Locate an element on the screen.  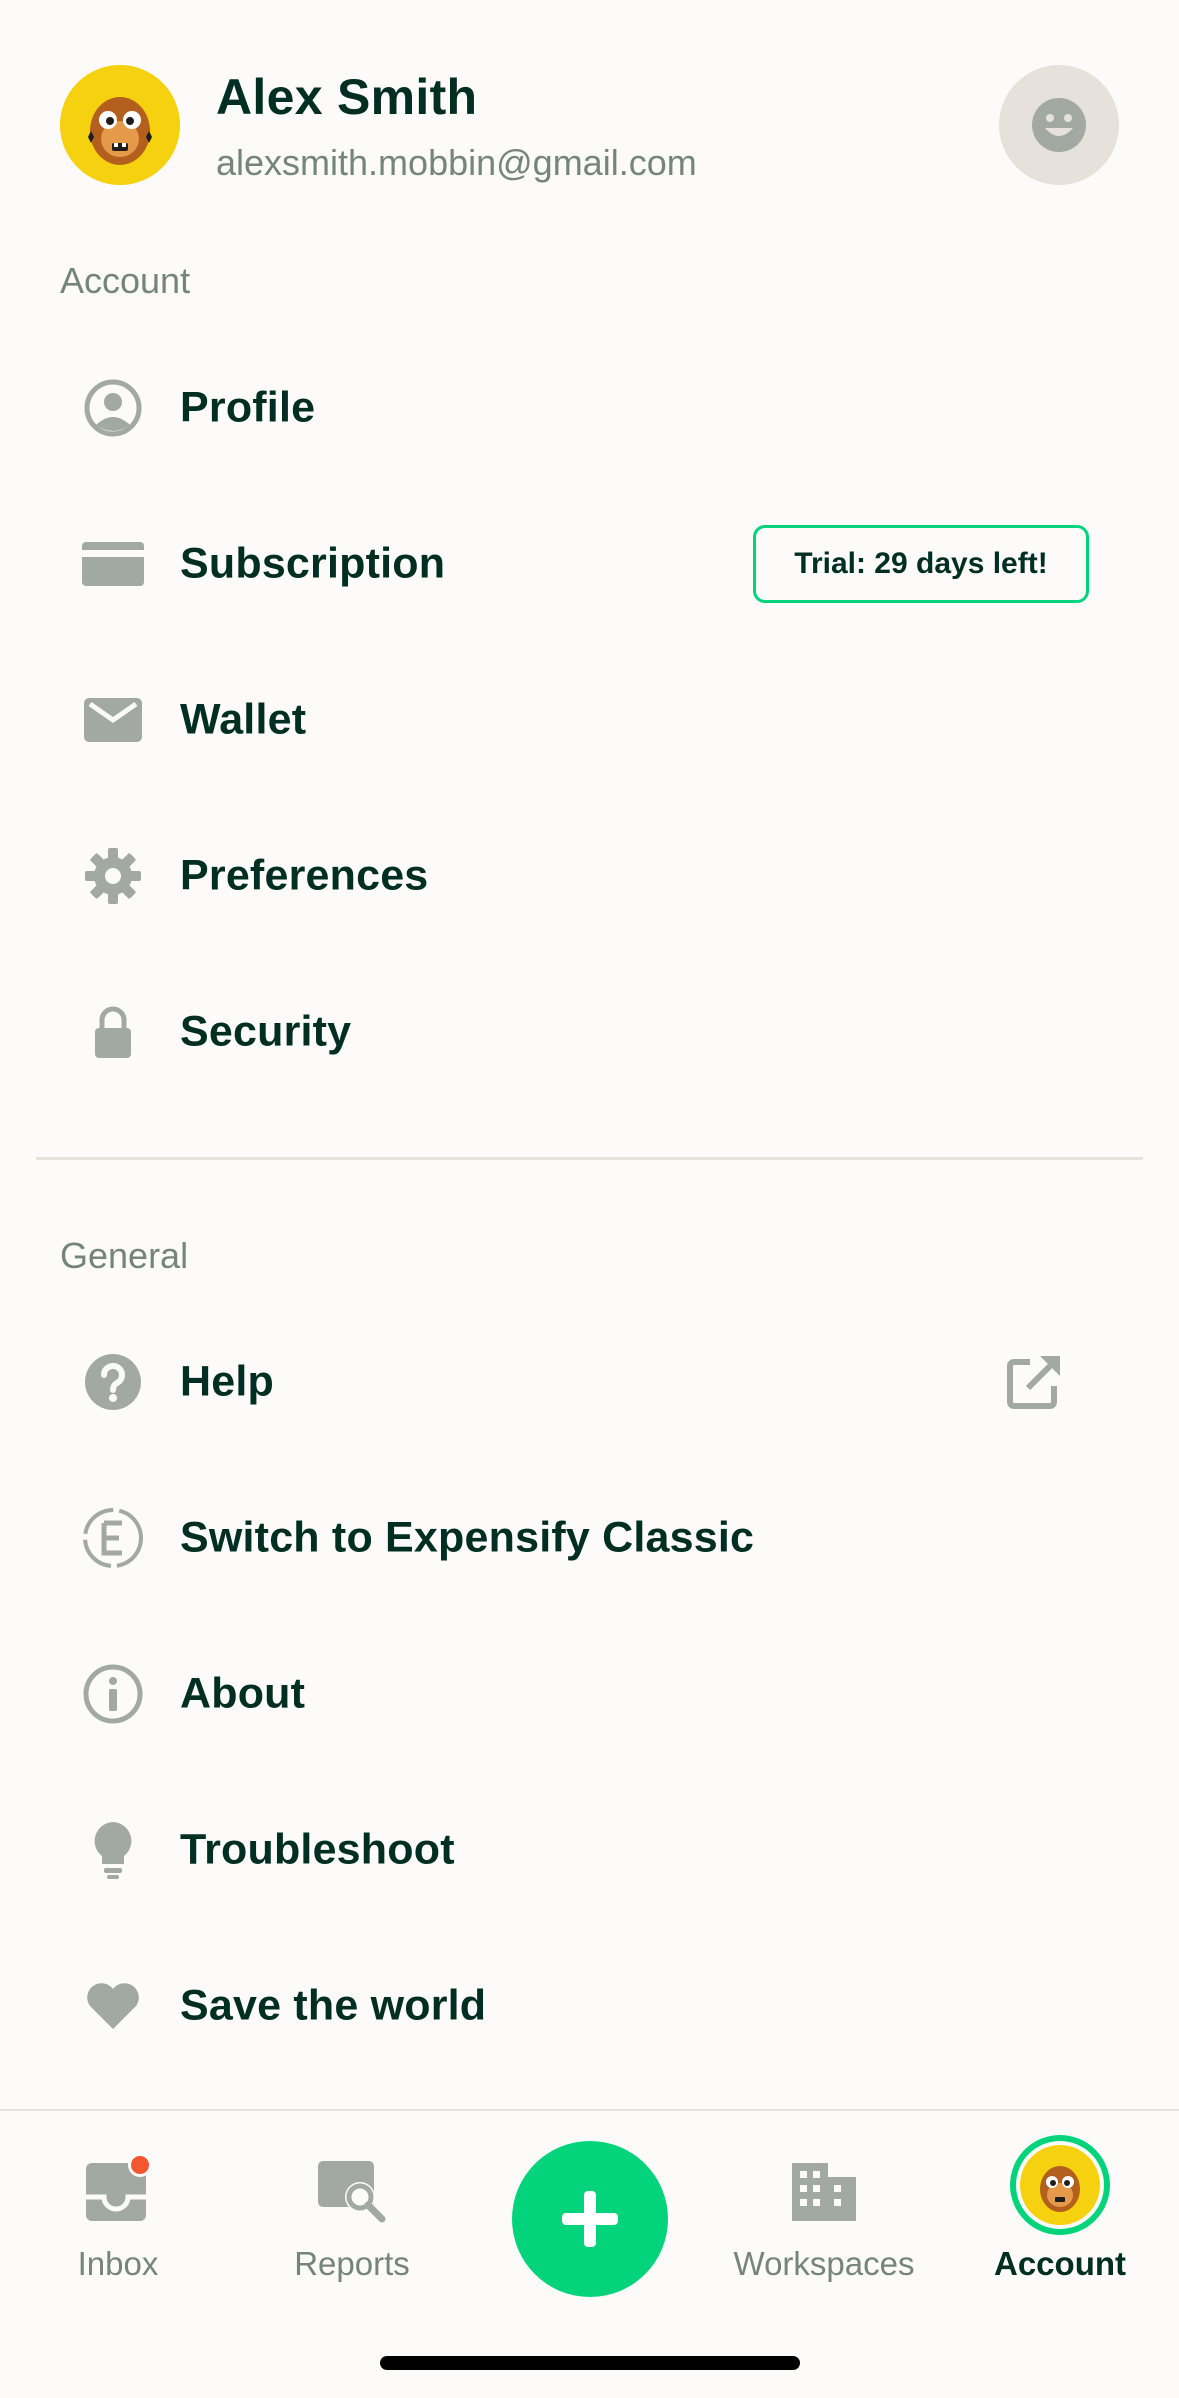
tab-workspaces: Workspaces is located at coordinates (824, 2211).